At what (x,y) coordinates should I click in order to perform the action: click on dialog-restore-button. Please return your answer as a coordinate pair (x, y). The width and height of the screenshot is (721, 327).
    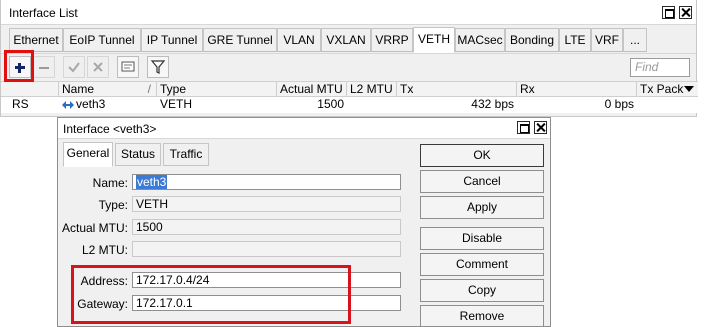
    Looking at the image, I should click on (523, 127).